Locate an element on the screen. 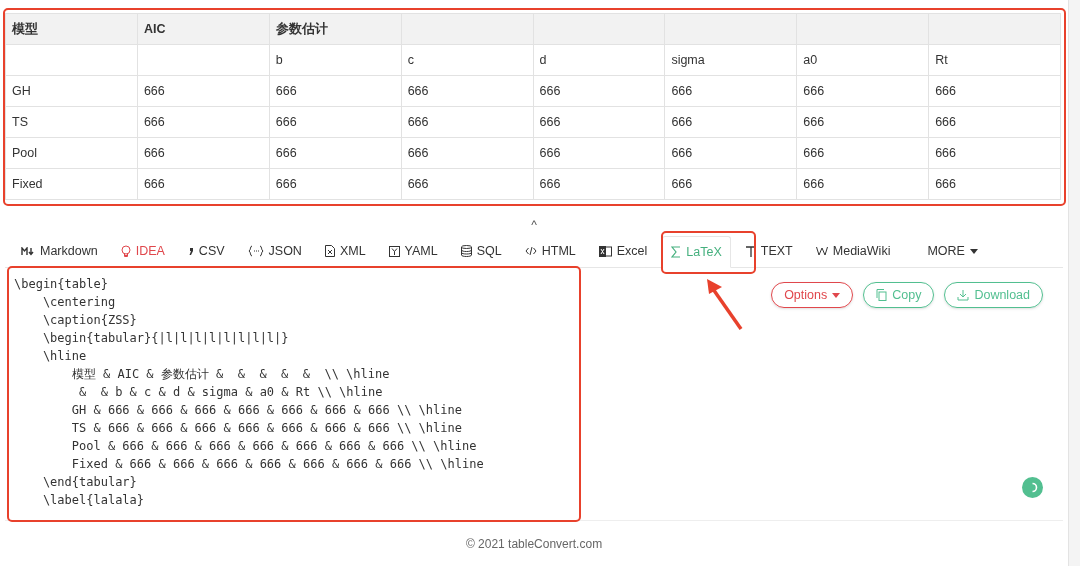  table-cell: TS is located at coordinates (20, 121).